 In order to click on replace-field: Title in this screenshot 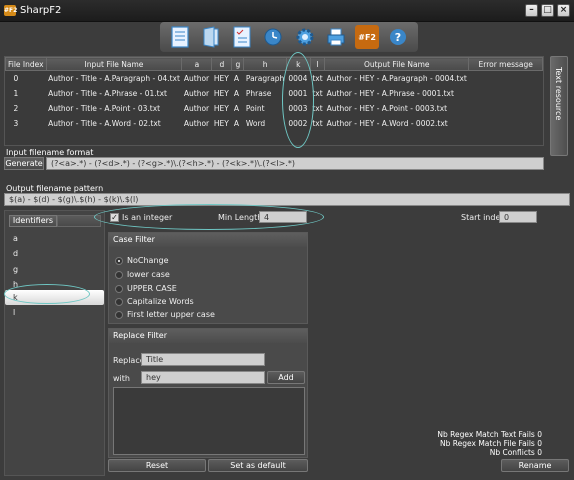, I will do `click(203, 359)`.